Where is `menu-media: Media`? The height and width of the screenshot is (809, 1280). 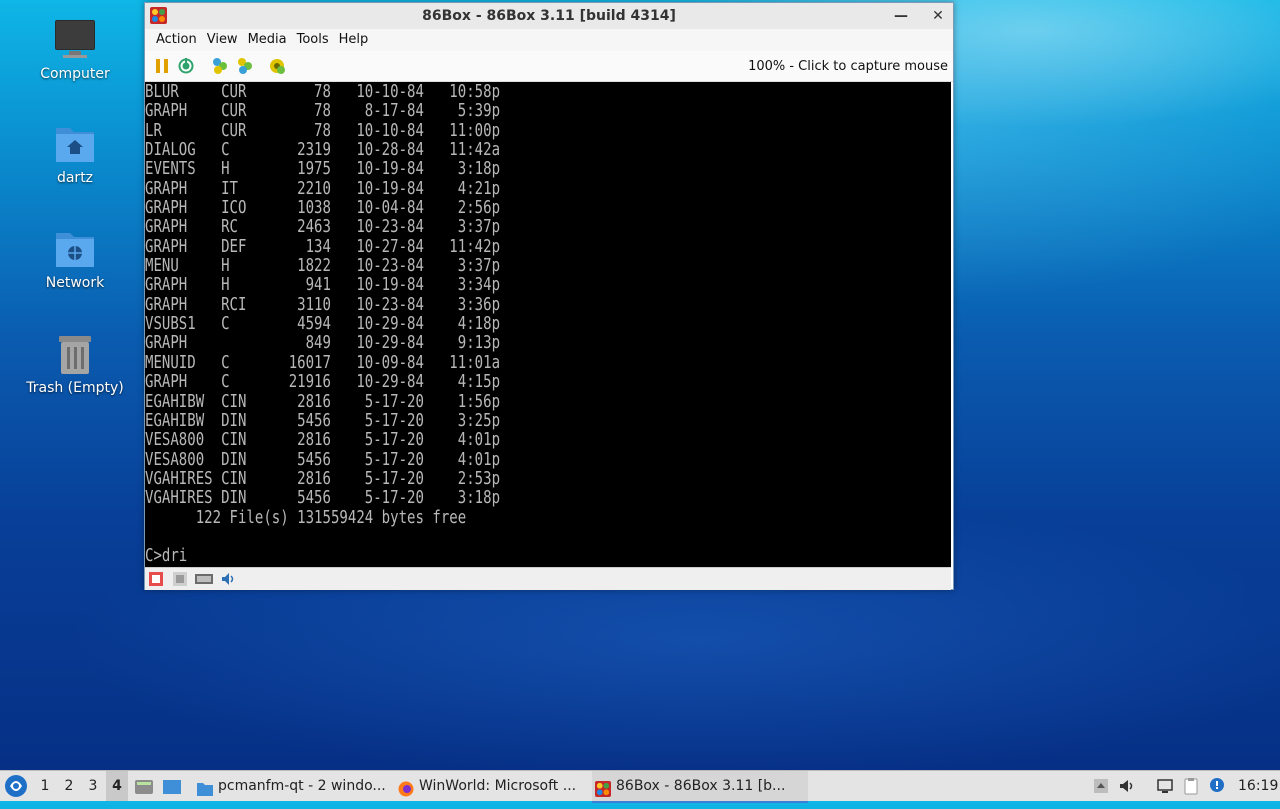
menu-media: Media is located at coordinates (267, 40).